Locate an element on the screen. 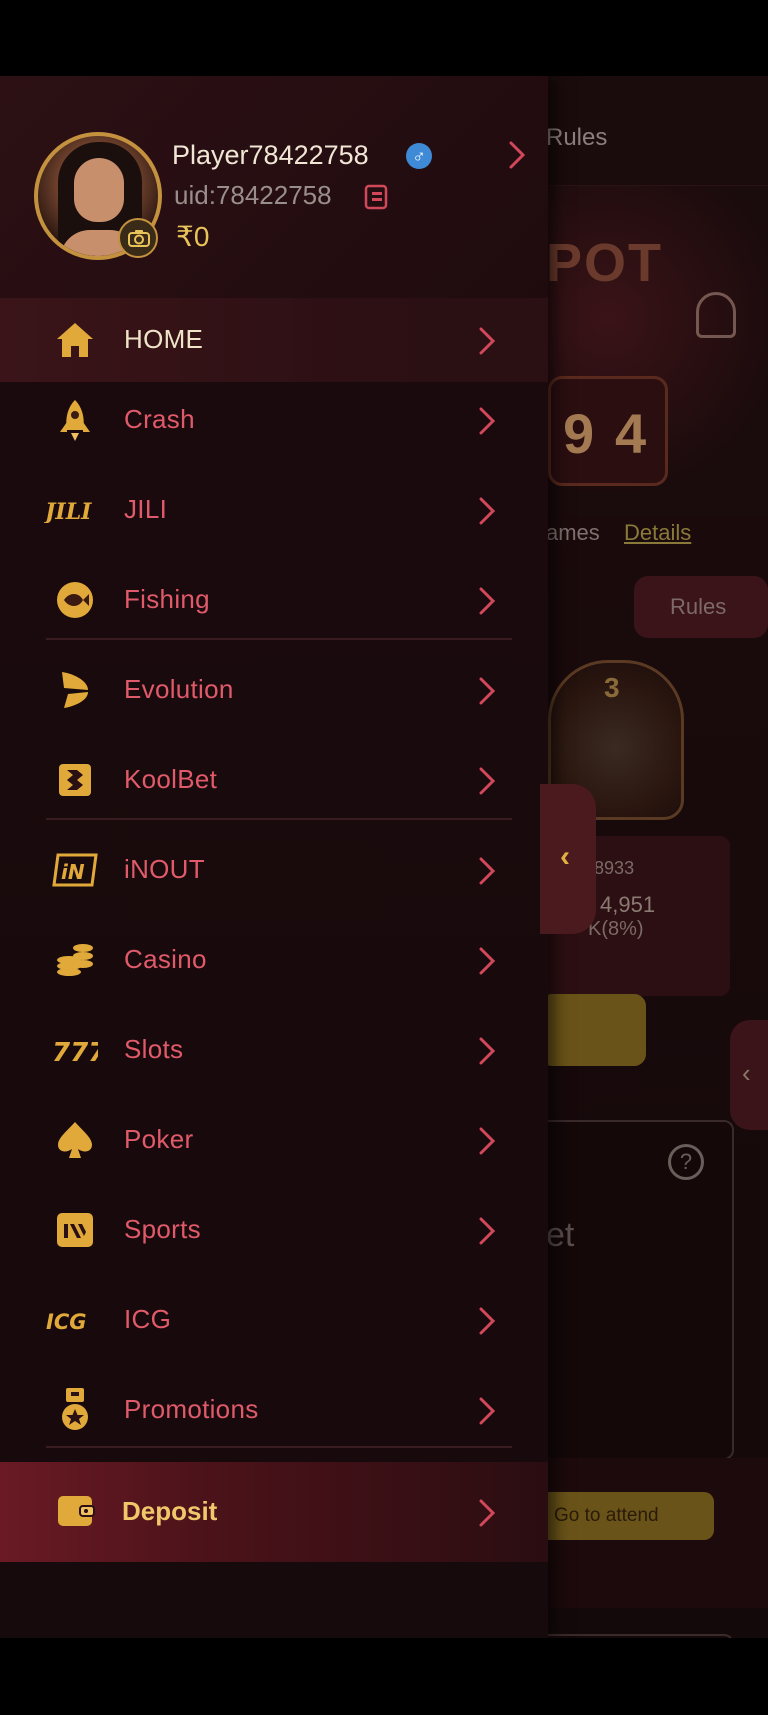  sports-logo-icon is located at coordinates (75, 1230).